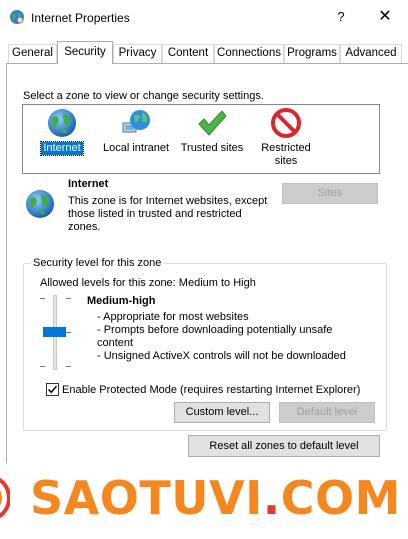  Describe the element at coordinates (54, 332) in the screenshot. I see `security-level-slider-thumb` at that location.